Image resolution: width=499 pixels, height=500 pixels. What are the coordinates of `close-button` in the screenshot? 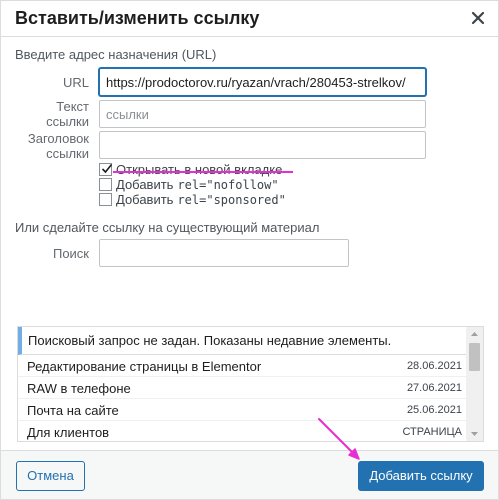 It's located at (478, 18).